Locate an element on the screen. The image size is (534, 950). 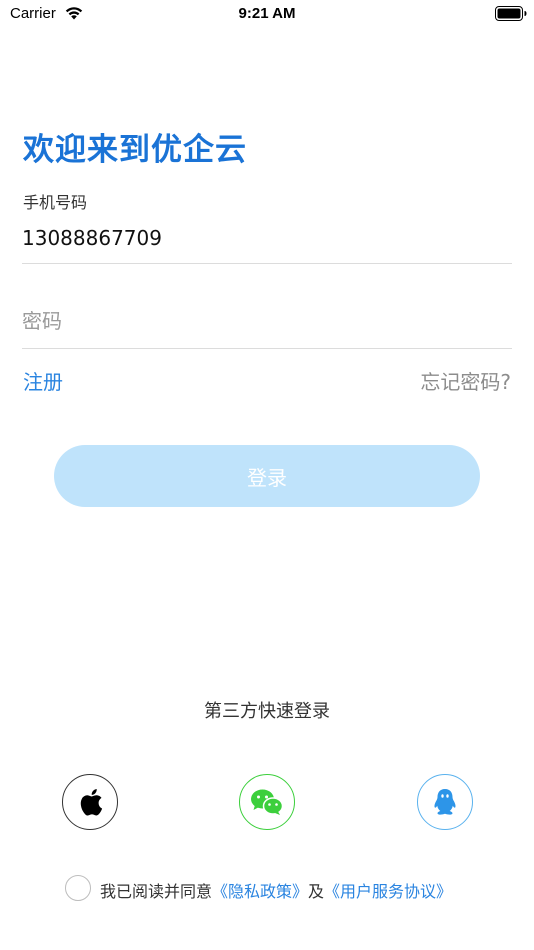
agreement-row: 我已阅读并同意《隐私政策》及《用户服务协议》 is located at coordinates (267, 889).